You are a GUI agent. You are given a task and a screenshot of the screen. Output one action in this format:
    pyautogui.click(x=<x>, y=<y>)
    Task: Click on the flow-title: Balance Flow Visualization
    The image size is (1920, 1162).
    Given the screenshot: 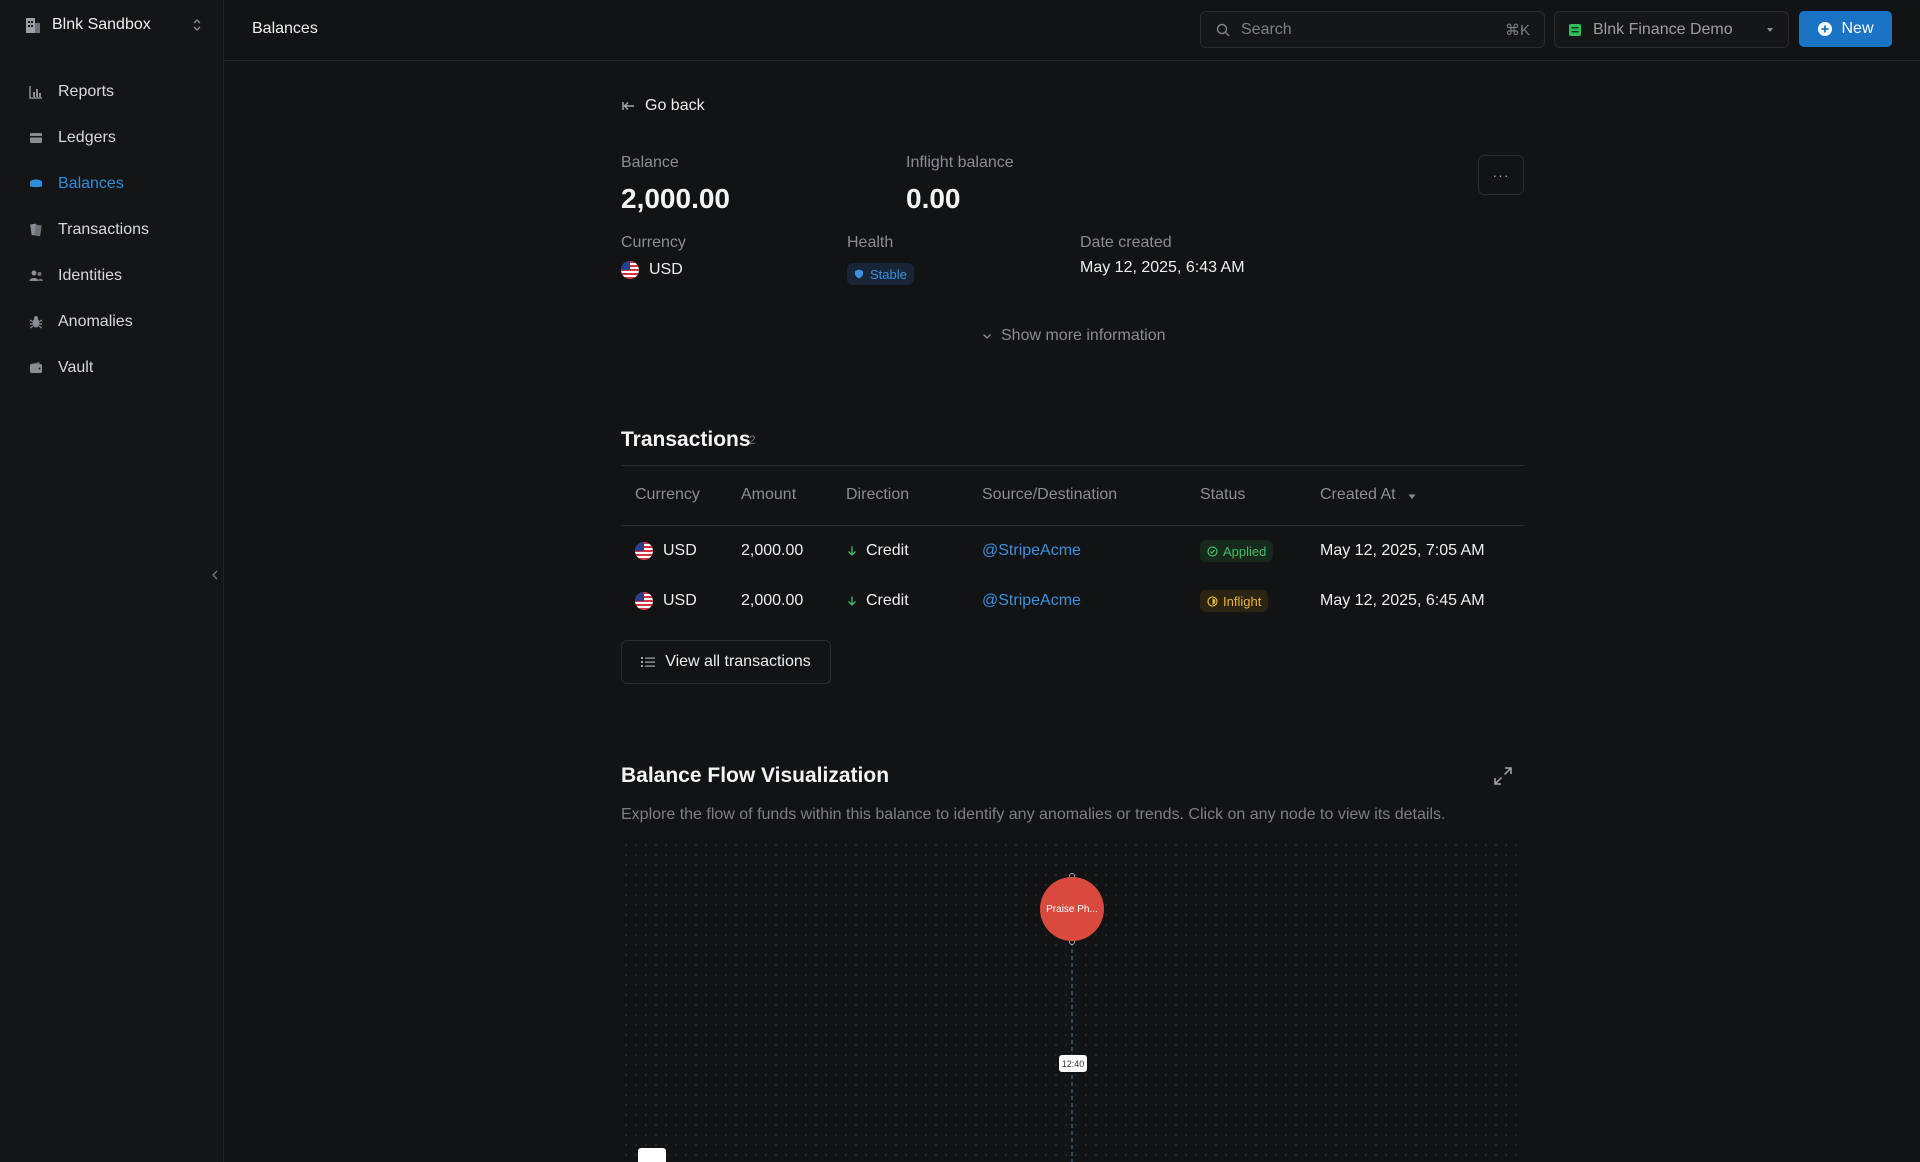 What is the action you would take?
    pyautogui.click(x=755, y=775)
    